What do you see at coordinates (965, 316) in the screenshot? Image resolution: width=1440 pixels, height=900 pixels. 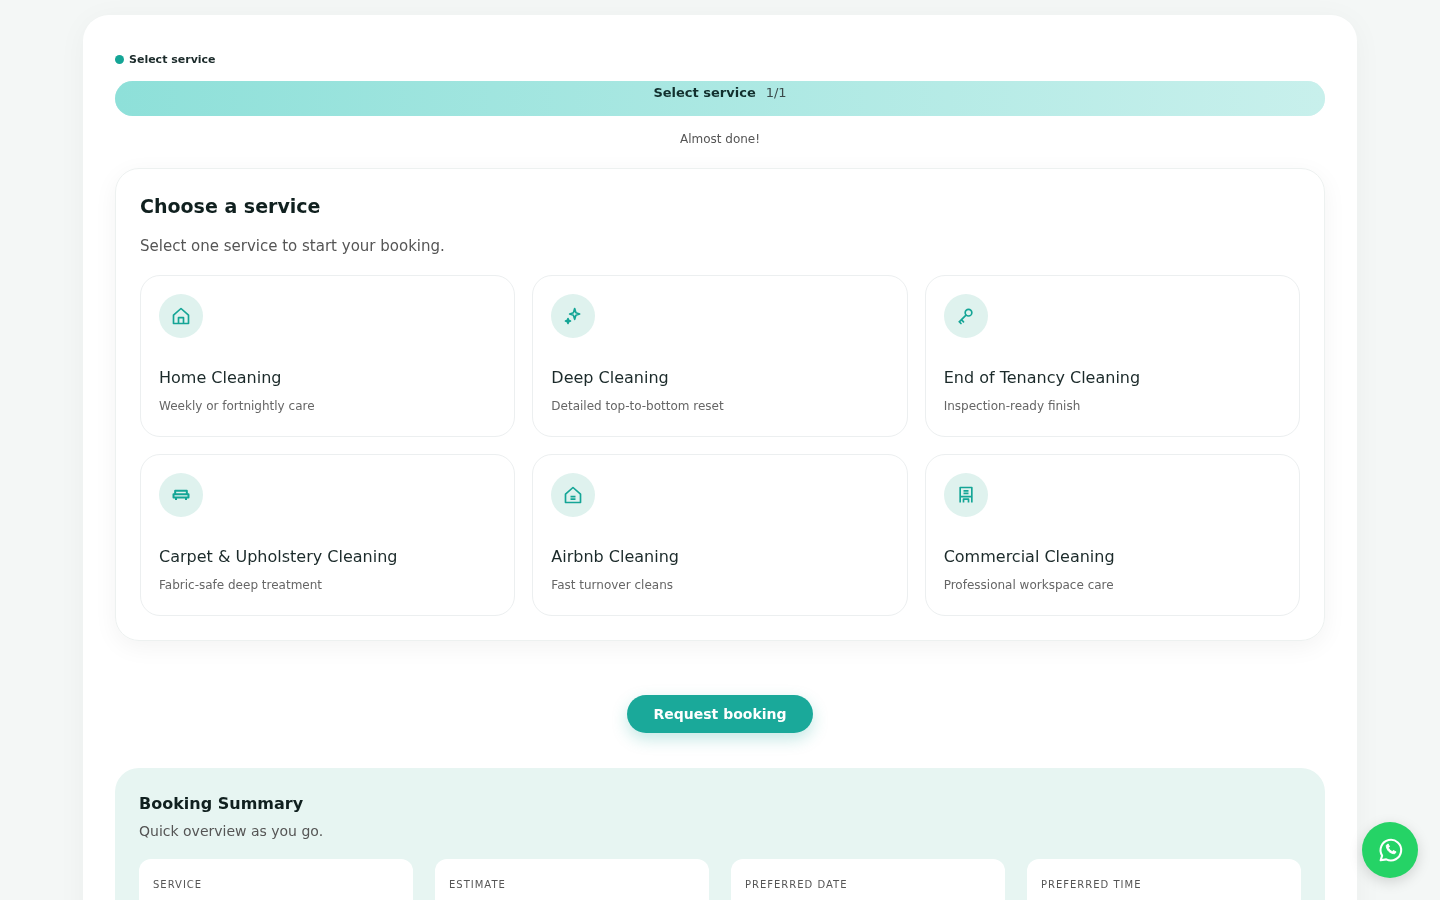 I see `key-icon` at bounding box center [965, 316].